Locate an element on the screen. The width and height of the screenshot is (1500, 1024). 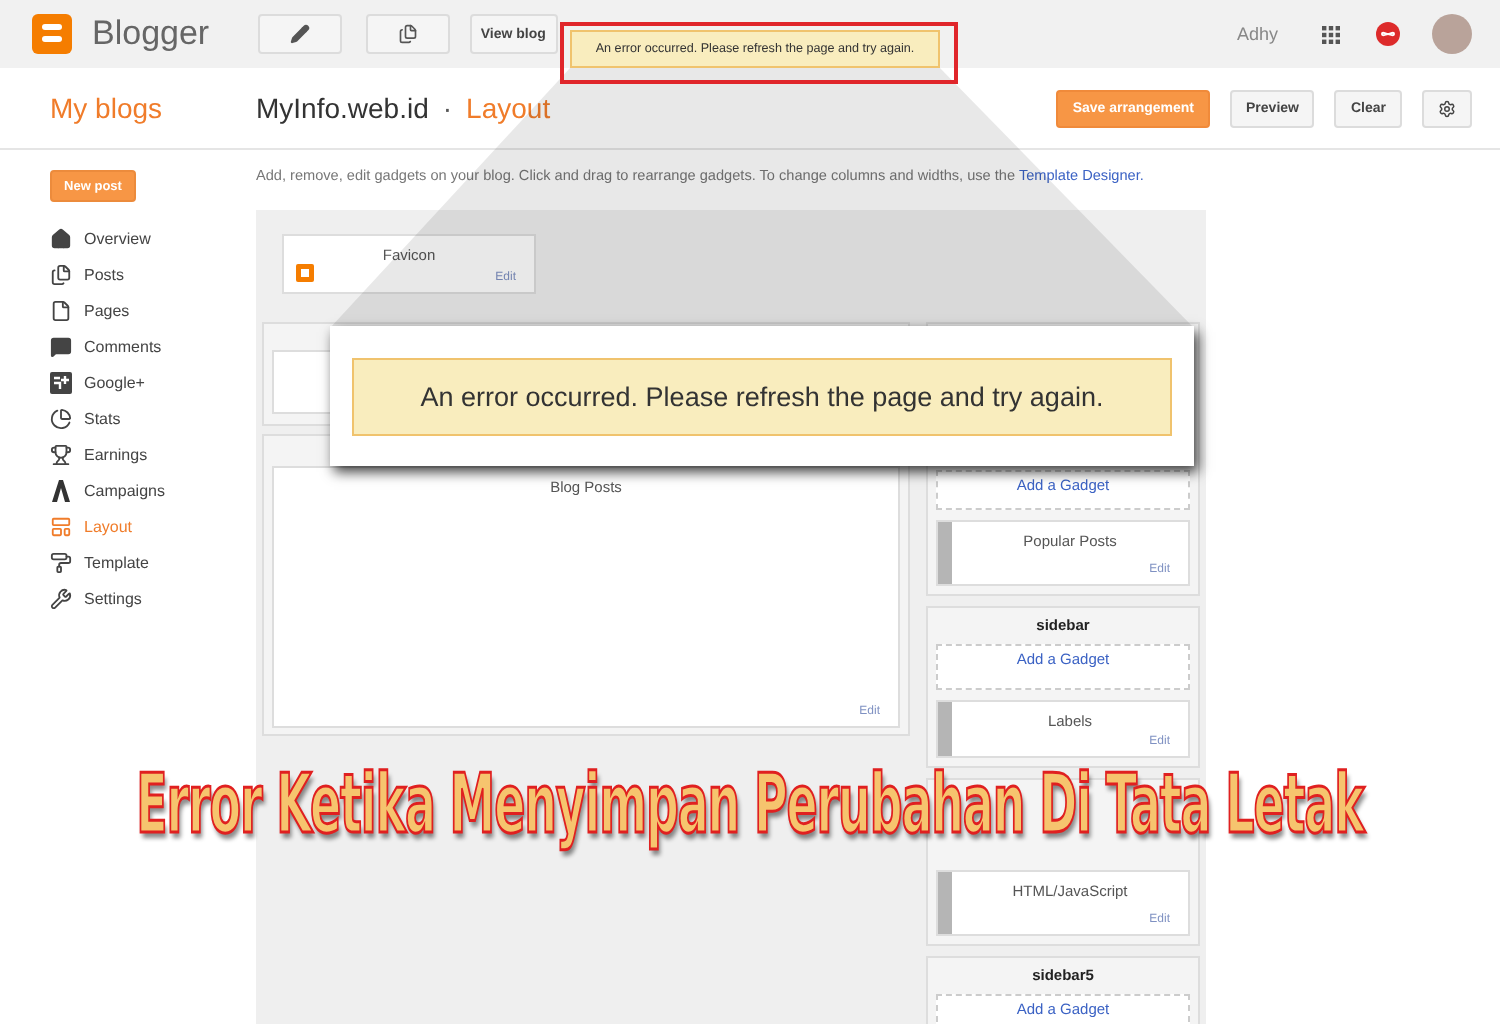
posts-button is located at coordinates (407, 34).